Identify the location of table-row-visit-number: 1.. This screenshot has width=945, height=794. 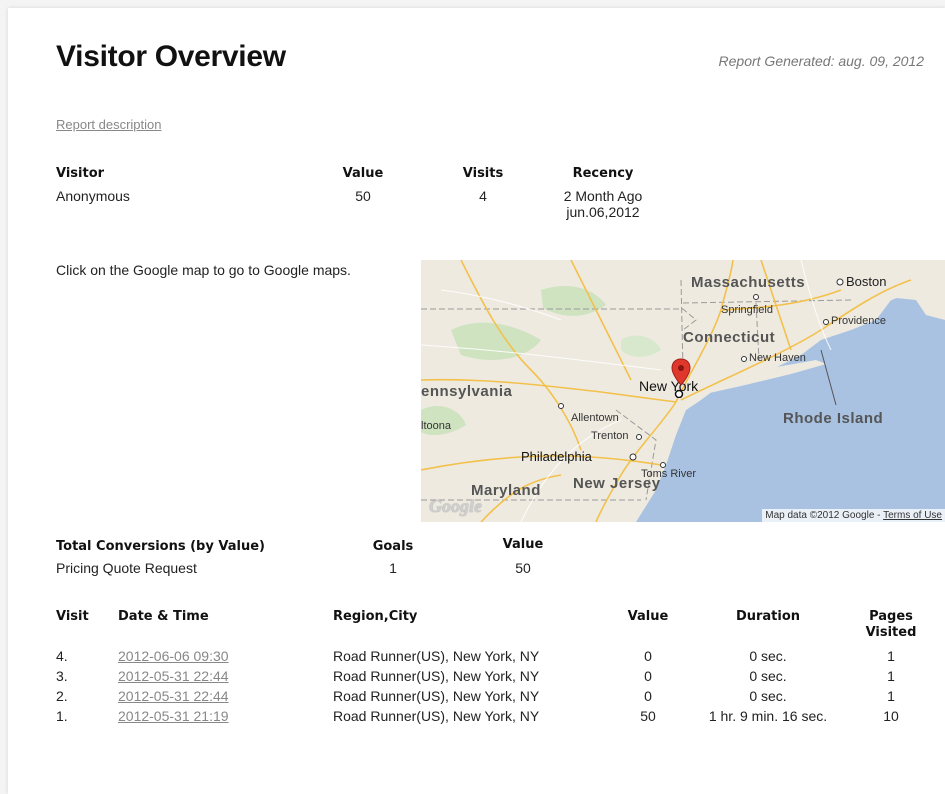
(62, 716).